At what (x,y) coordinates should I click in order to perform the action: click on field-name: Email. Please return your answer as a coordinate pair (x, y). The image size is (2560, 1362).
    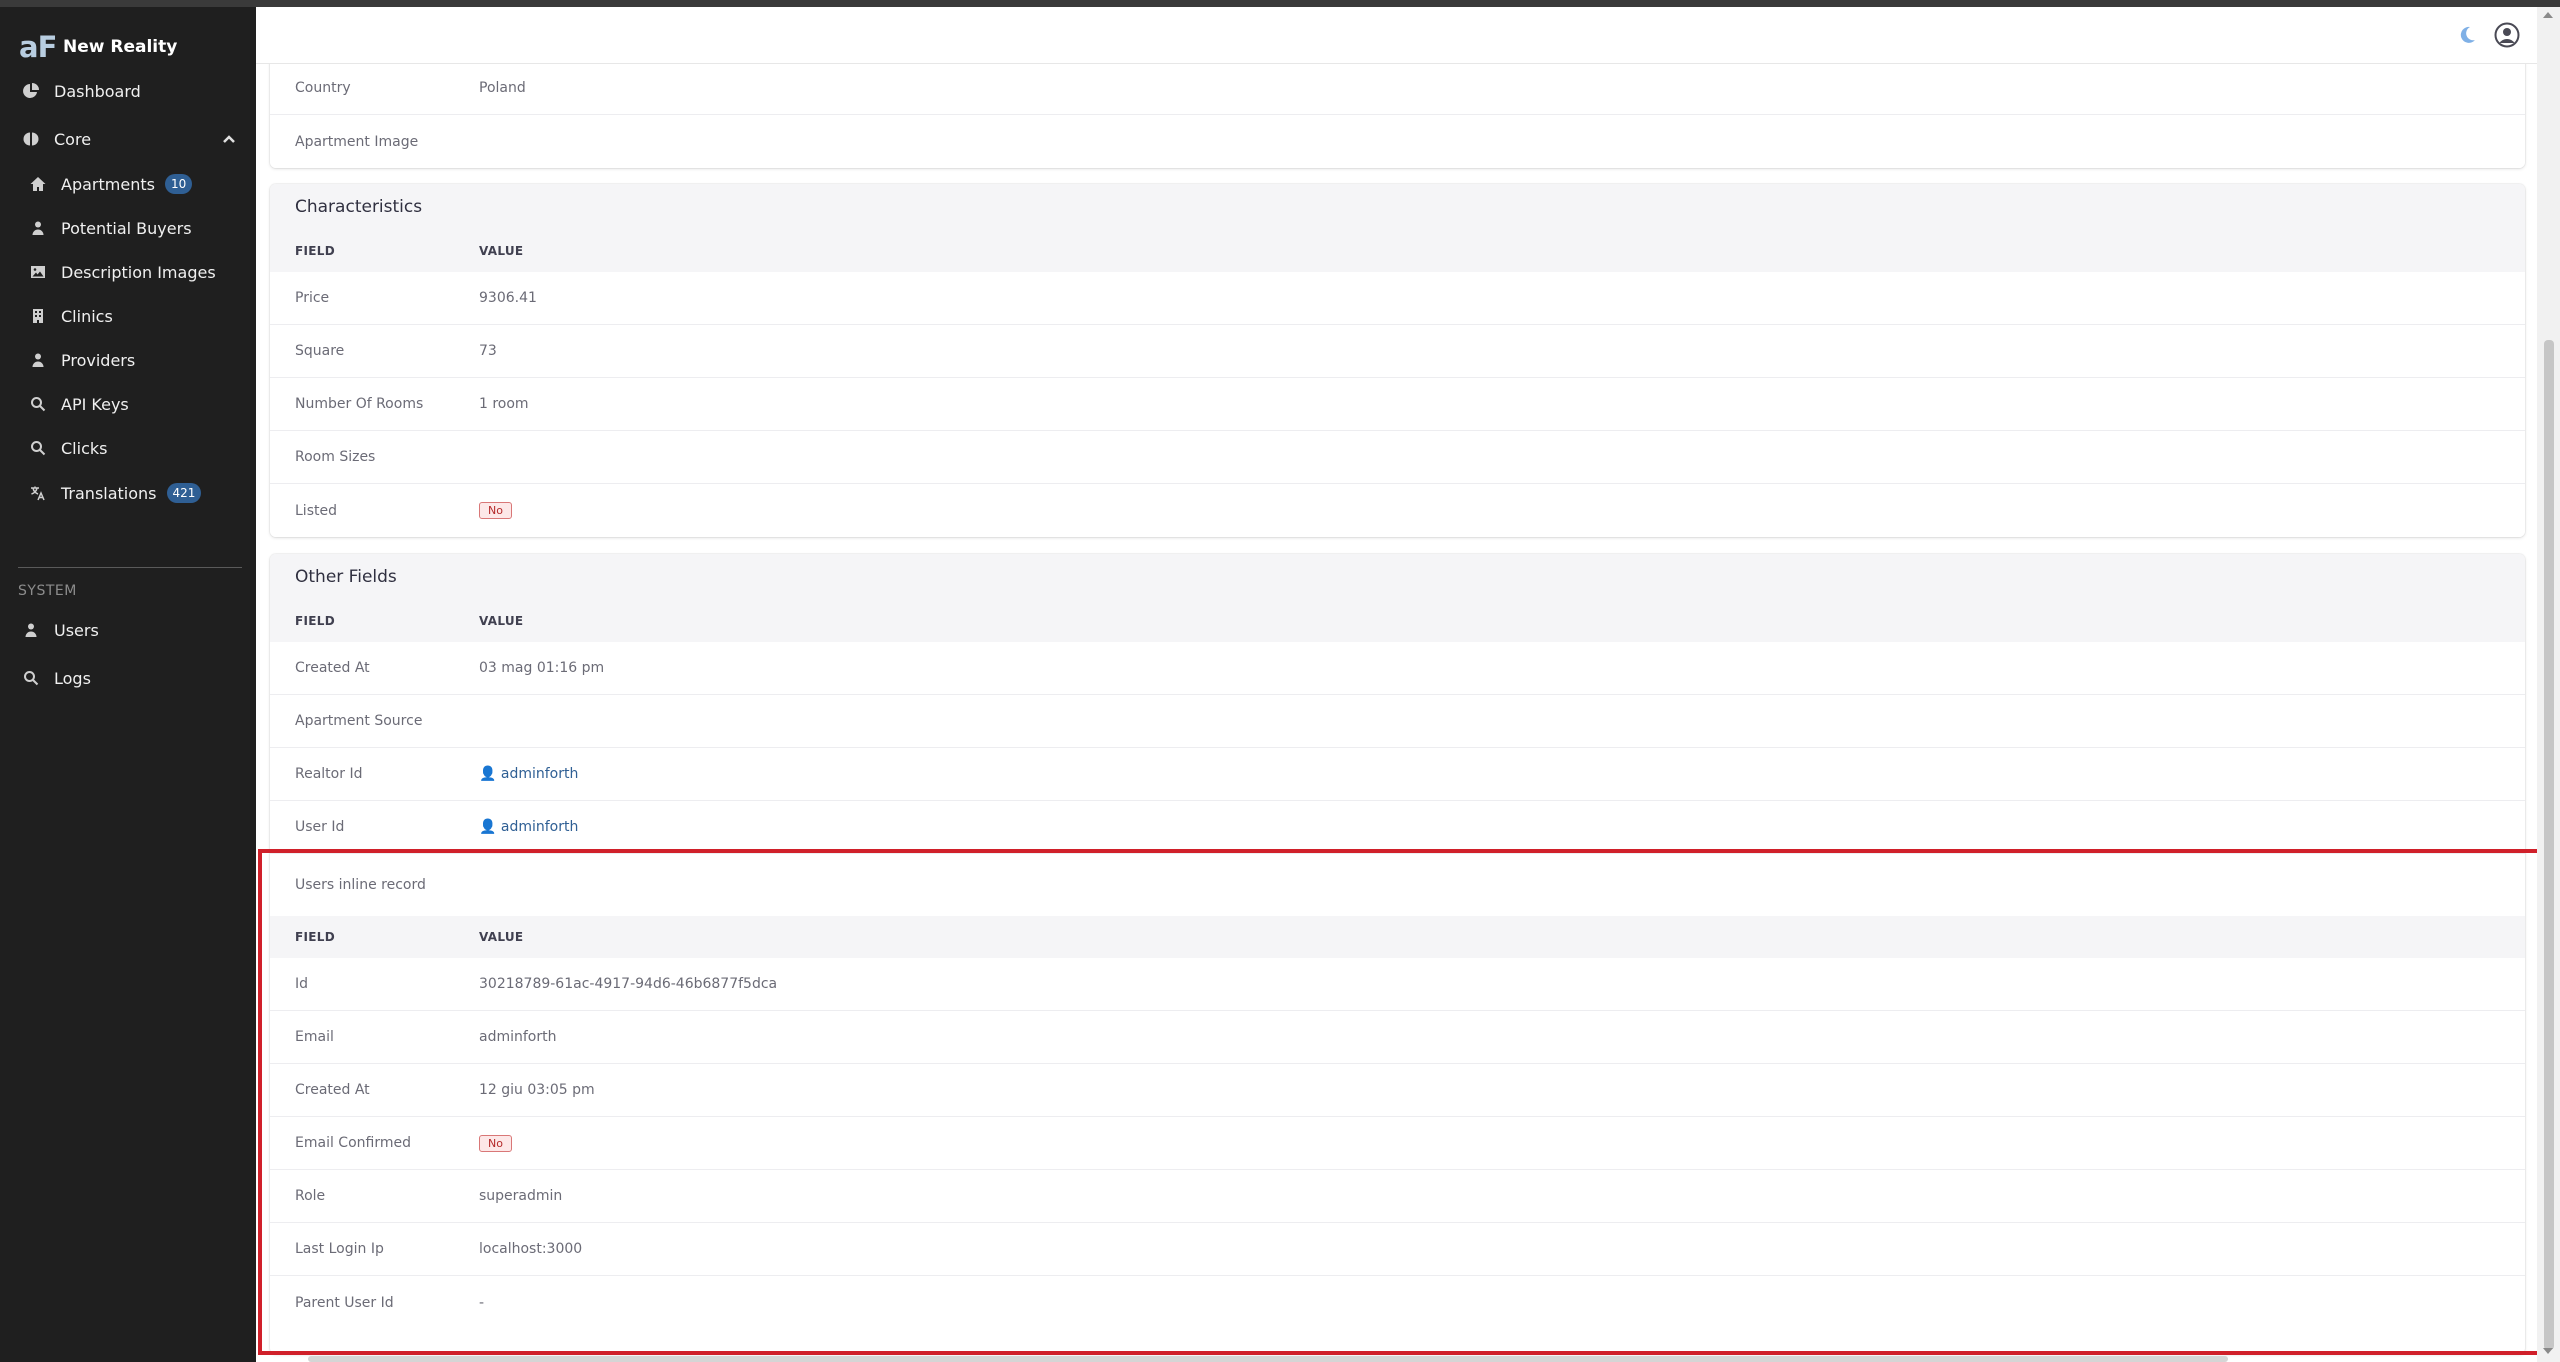
    Looking at the image, I should click on (314, 1037).